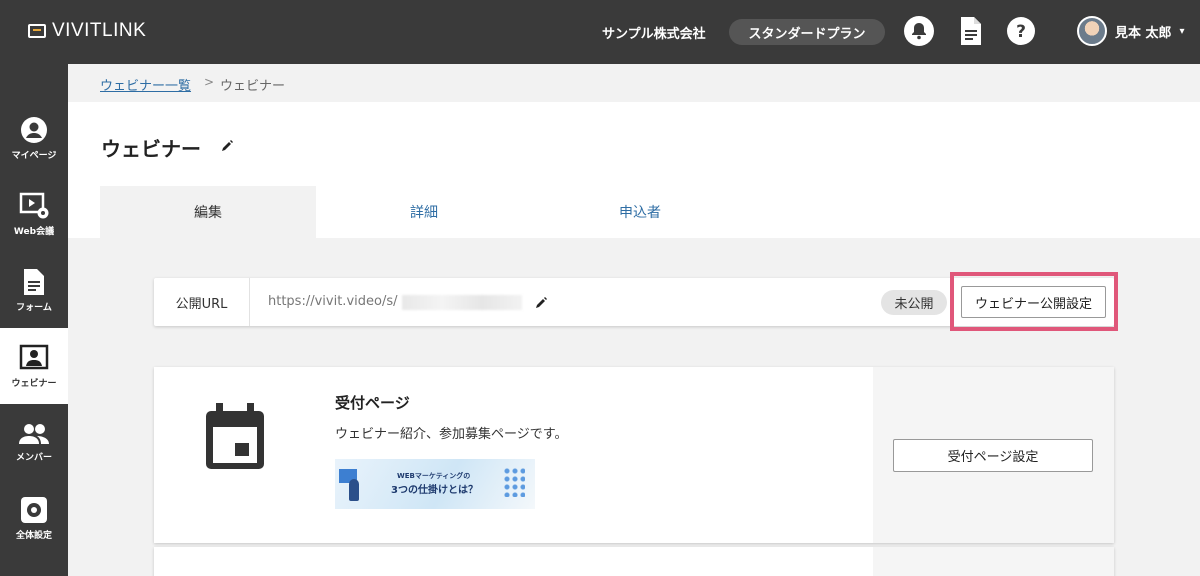 This screenshot has height=576, width=1200. Describe the element at coordinates (1092, 31) in the screenshot. I see `avatar` at that location.